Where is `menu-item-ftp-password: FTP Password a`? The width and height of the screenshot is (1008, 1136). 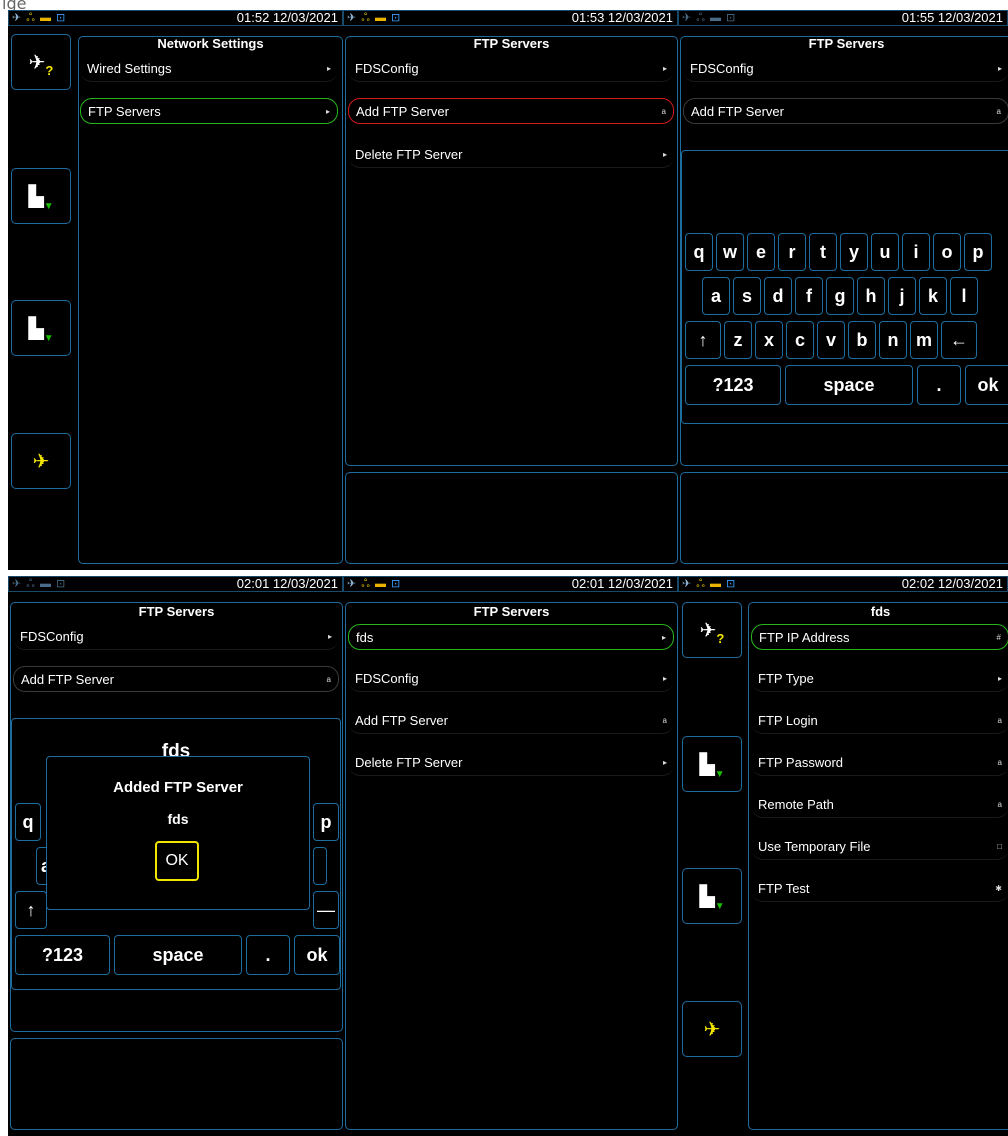 menu-item-ftp-password: FTP Password a is located at coordinates (879, 763).